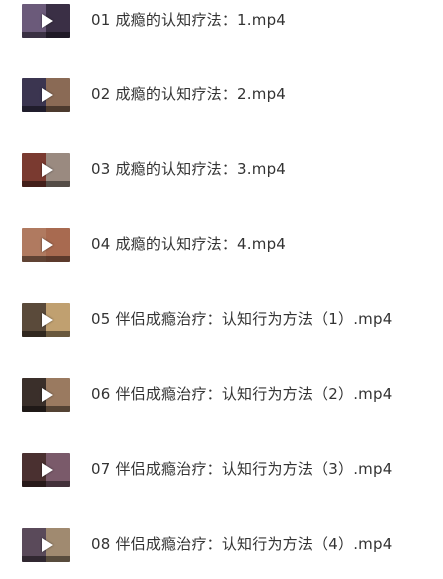 Image resolution: width=443 pixels, height=579 pixels. I want to click on file-item-03: 03 成瘾的认知疗法：3.mp4, so click(221, 170).